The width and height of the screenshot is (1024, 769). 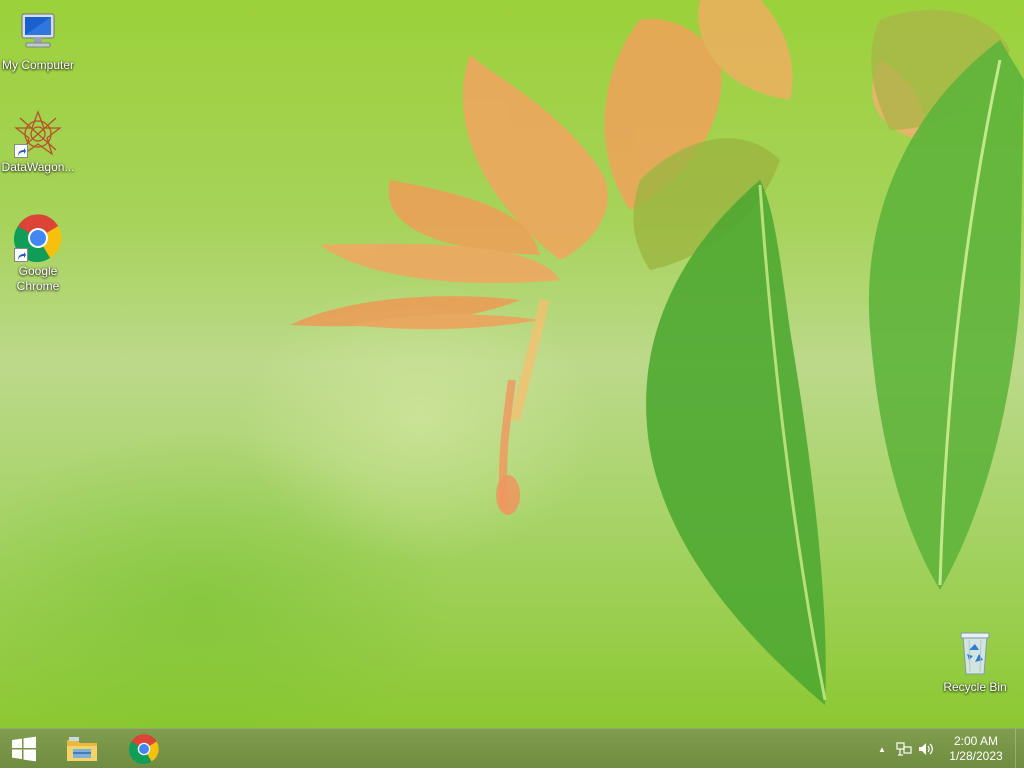 I want to click on datawagon-icon, so click(x=38, y=134).